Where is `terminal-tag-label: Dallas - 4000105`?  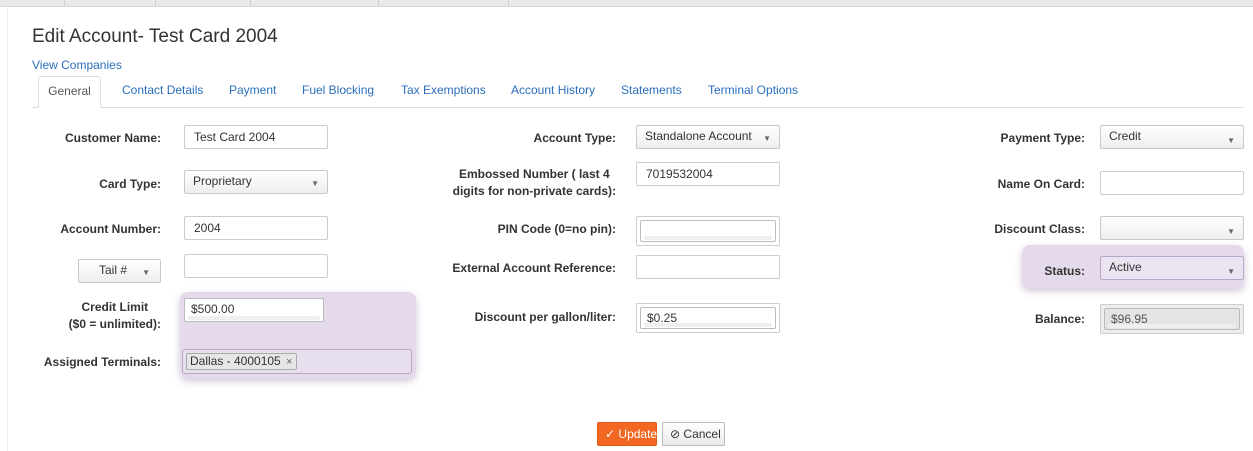
terminal-tag-label: Dallas - 4000105 is located at coordinates (235, 361).